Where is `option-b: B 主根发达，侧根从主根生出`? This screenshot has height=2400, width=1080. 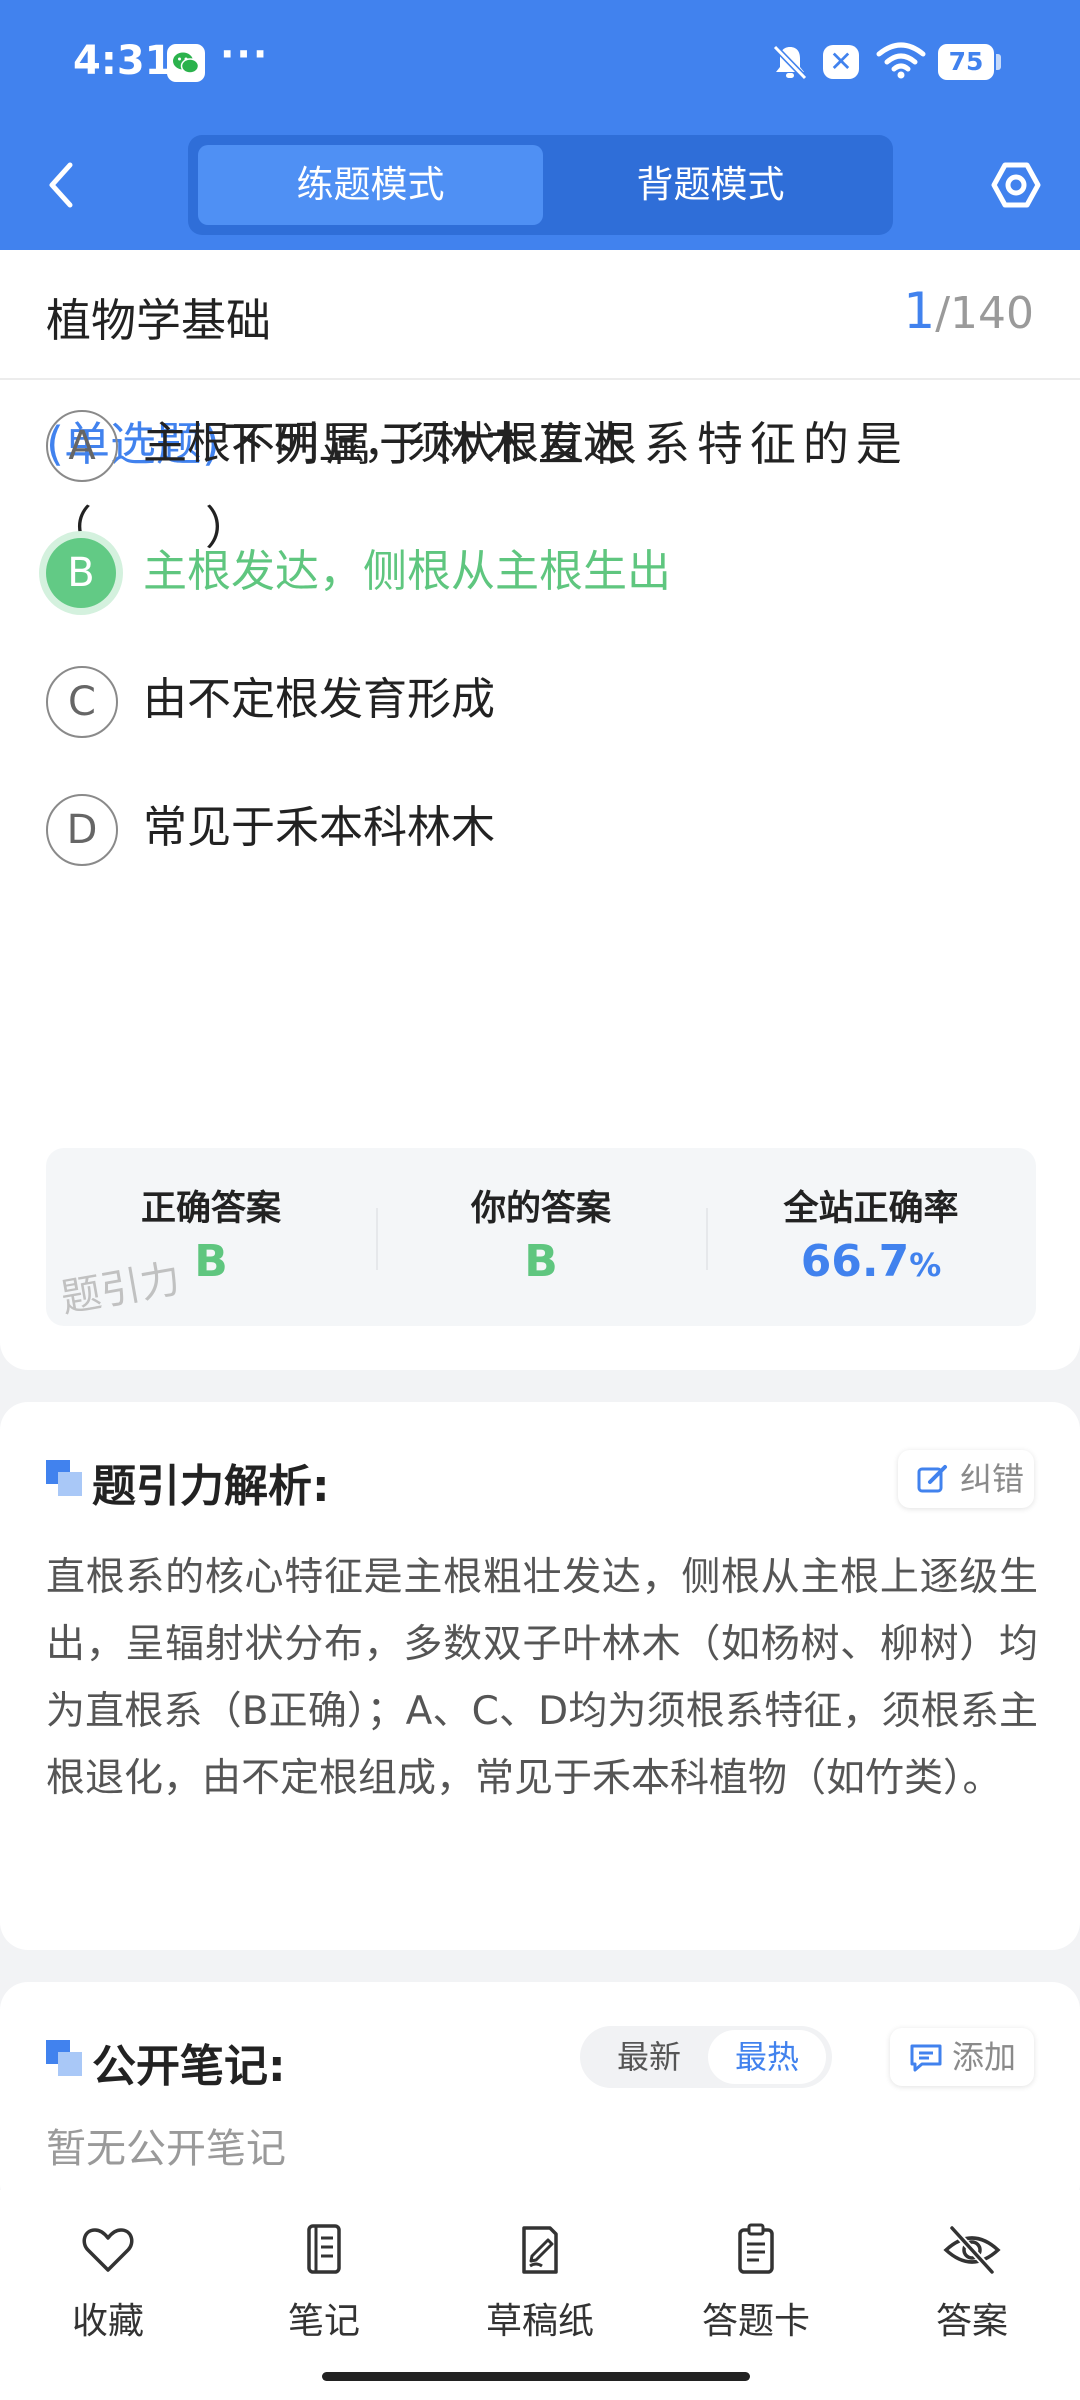 option-b: B 主根发达，侧根从主根生出 is located at coordinates (541, 576).